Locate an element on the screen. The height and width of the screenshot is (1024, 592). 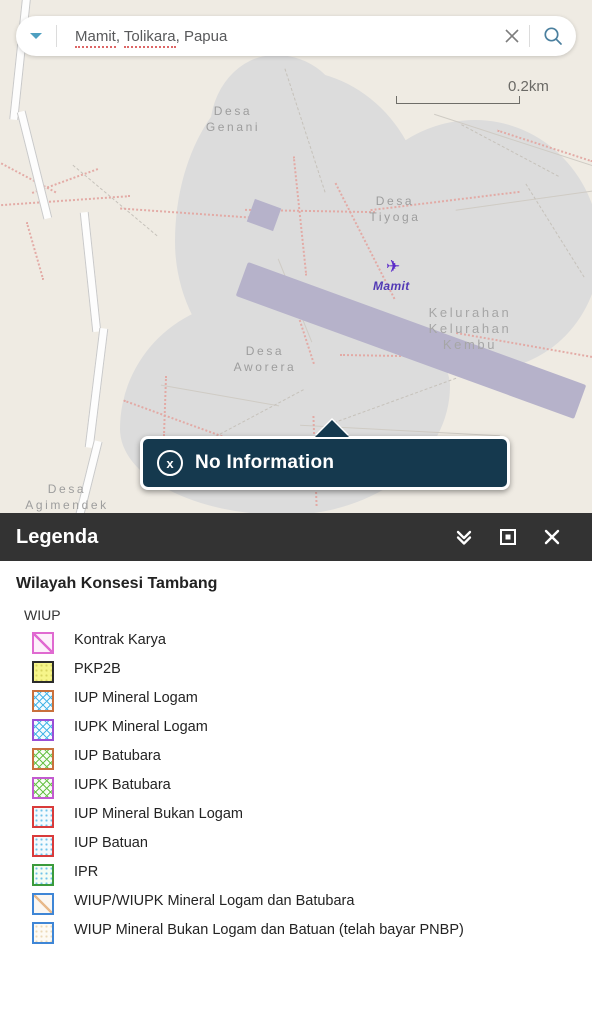
legend-item-label: IUP Batuan is located at coordinates (111, 843).